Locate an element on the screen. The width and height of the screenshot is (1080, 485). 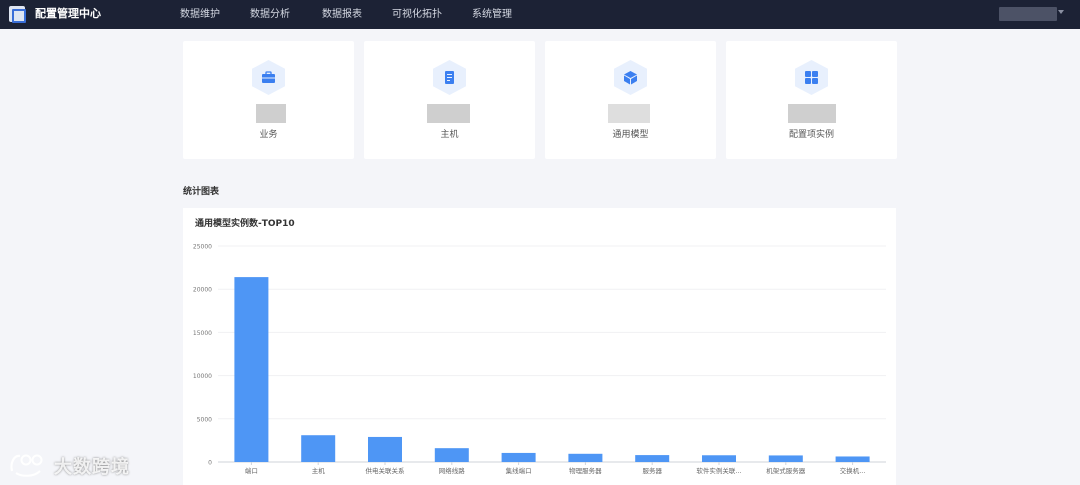
summary-card-business: 业务 is located at coordinates (268, 100).